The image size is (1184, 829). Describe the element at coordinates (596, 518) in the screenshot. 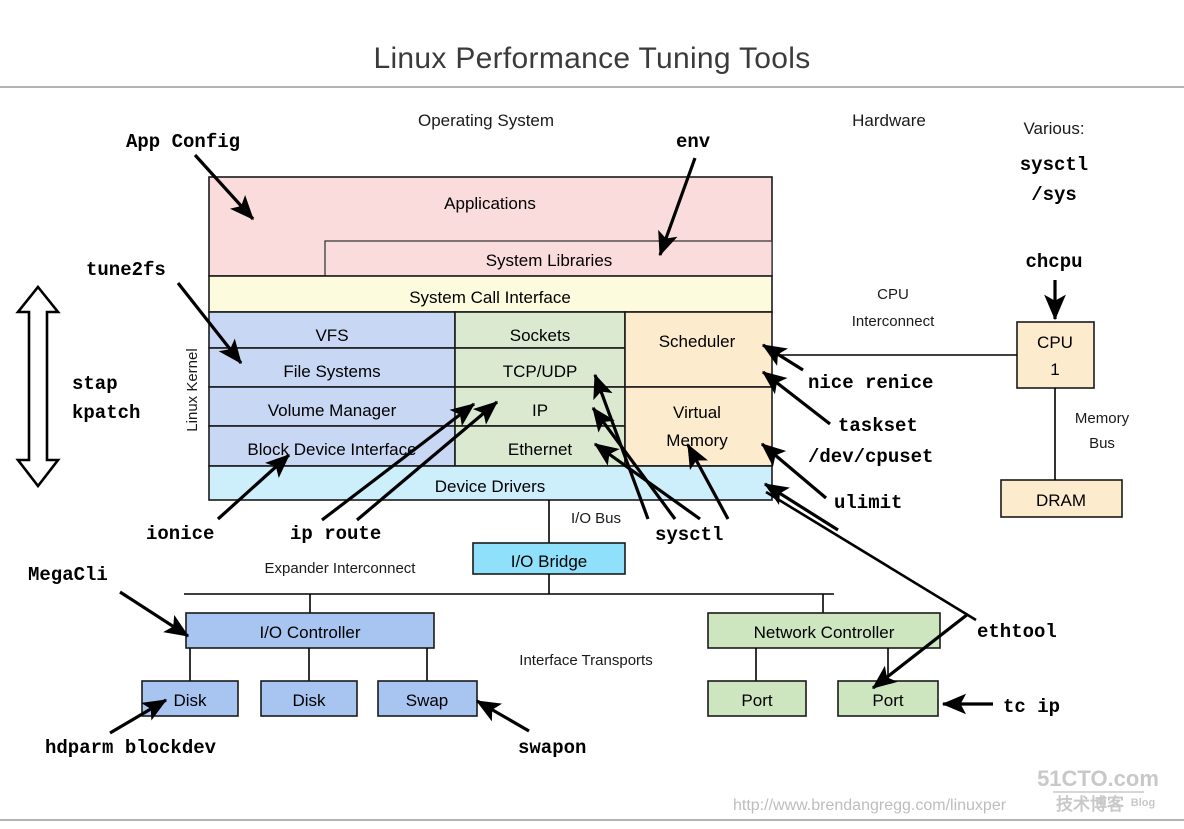

I see `bus-label-io-bus: I/O Bus` at that location.